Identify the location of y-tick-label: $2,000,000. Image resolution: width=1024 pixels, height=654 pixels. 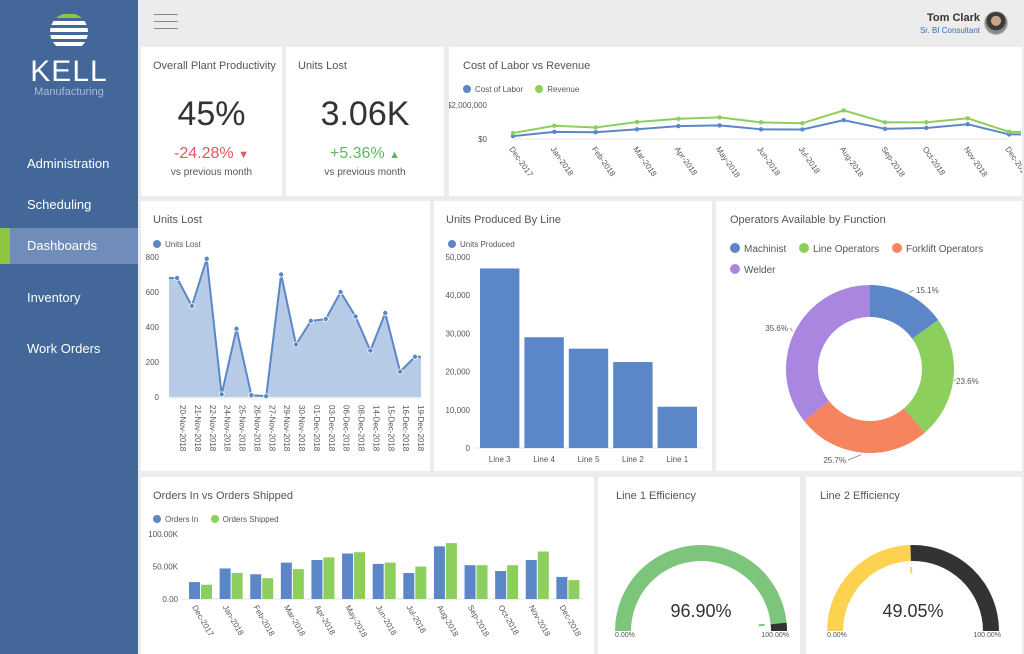
(468, 105).